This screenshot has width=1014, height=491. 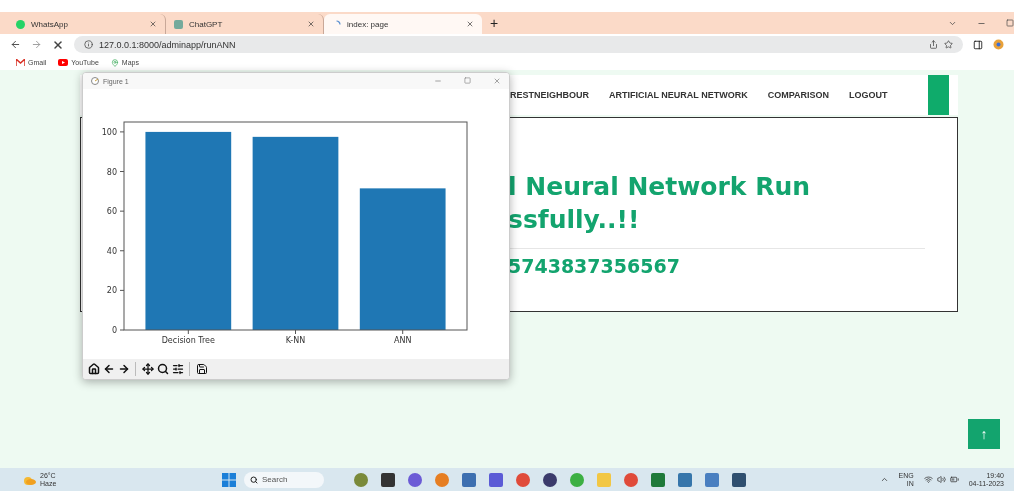 What do you see at coordinates (295, 340) in the screenshot?
I see `x-tick-label: K-NN` at bounding box center [295, 340].